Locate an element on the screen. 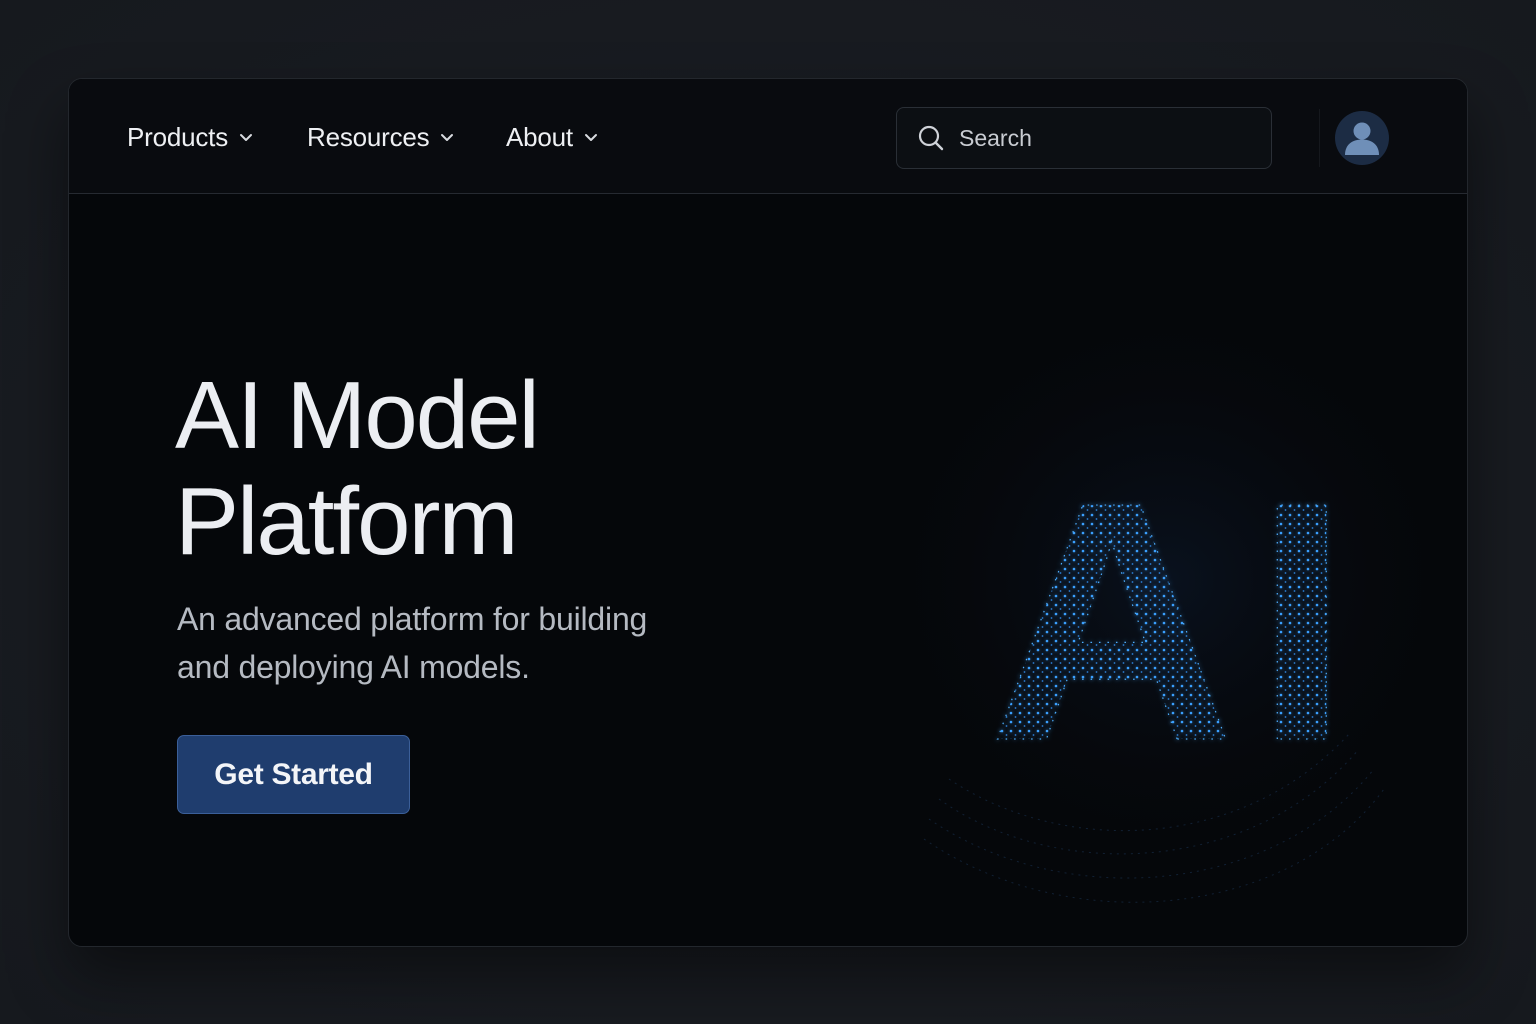 This screenshot has height=1024, width=1536. ai-art-text: AI is located at coordinates (1179, 622).